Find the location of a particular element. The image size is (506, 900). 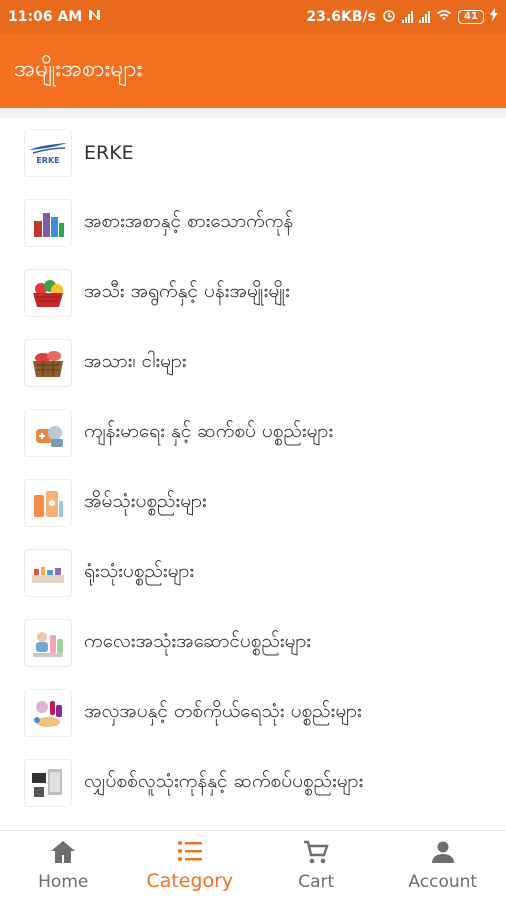

baby-products-image is located at coordinates (48, 643).